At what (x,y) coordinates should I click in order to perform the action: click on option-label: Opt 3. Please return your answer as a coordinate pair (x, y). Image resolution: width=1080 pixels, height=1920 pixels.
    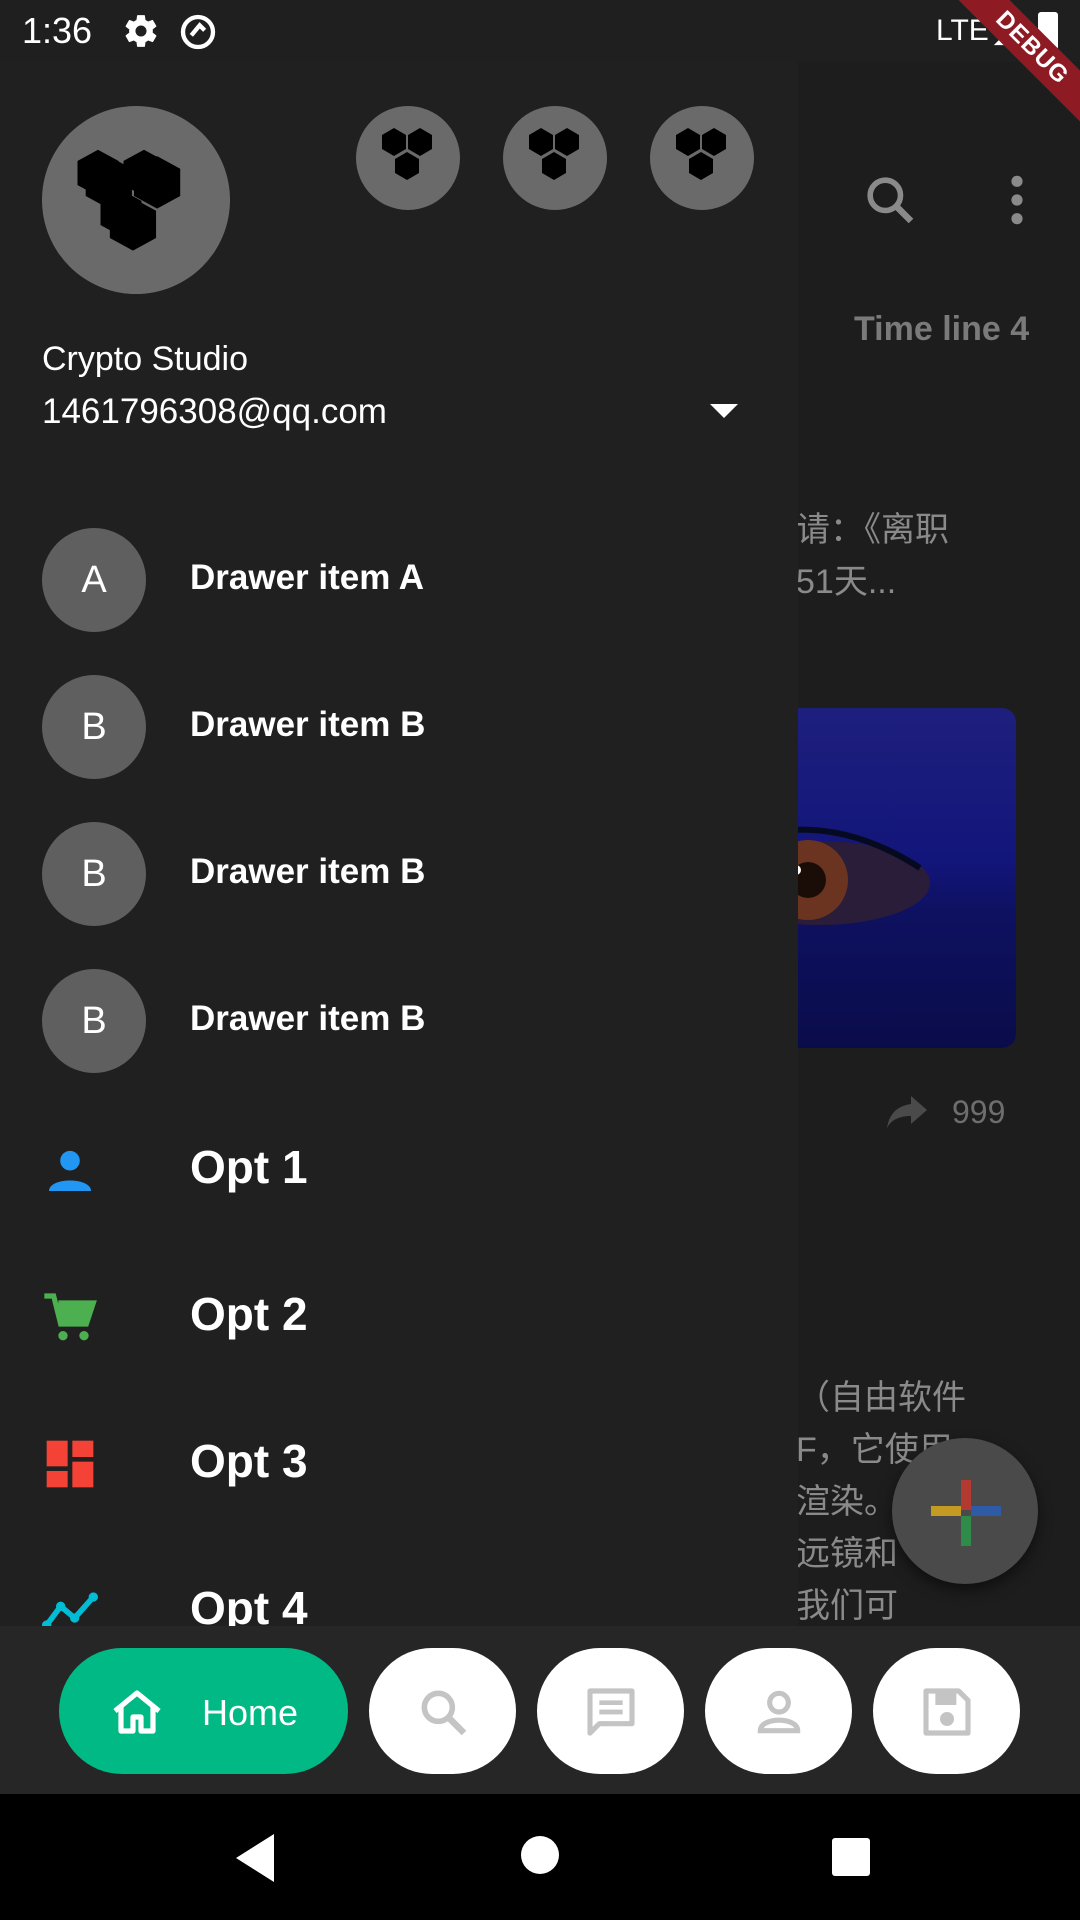
    Looking at the image, I should click on (249, 1461).